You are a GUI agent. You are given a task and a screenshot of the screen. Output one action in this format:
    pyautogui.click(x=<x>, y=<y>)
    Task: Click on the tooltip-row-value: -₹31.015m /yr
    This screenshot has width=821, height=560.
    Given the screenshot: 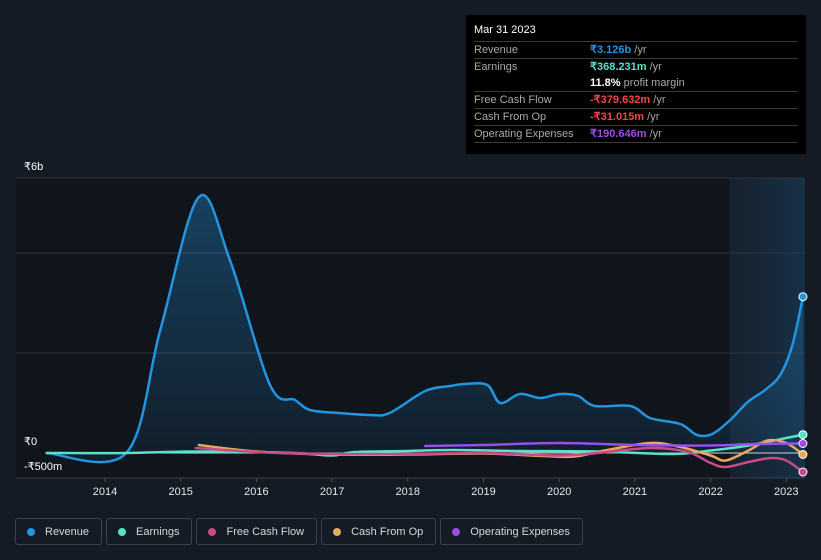 What is the action you would take?
    pyautogui.click(x=624, y=117)
    